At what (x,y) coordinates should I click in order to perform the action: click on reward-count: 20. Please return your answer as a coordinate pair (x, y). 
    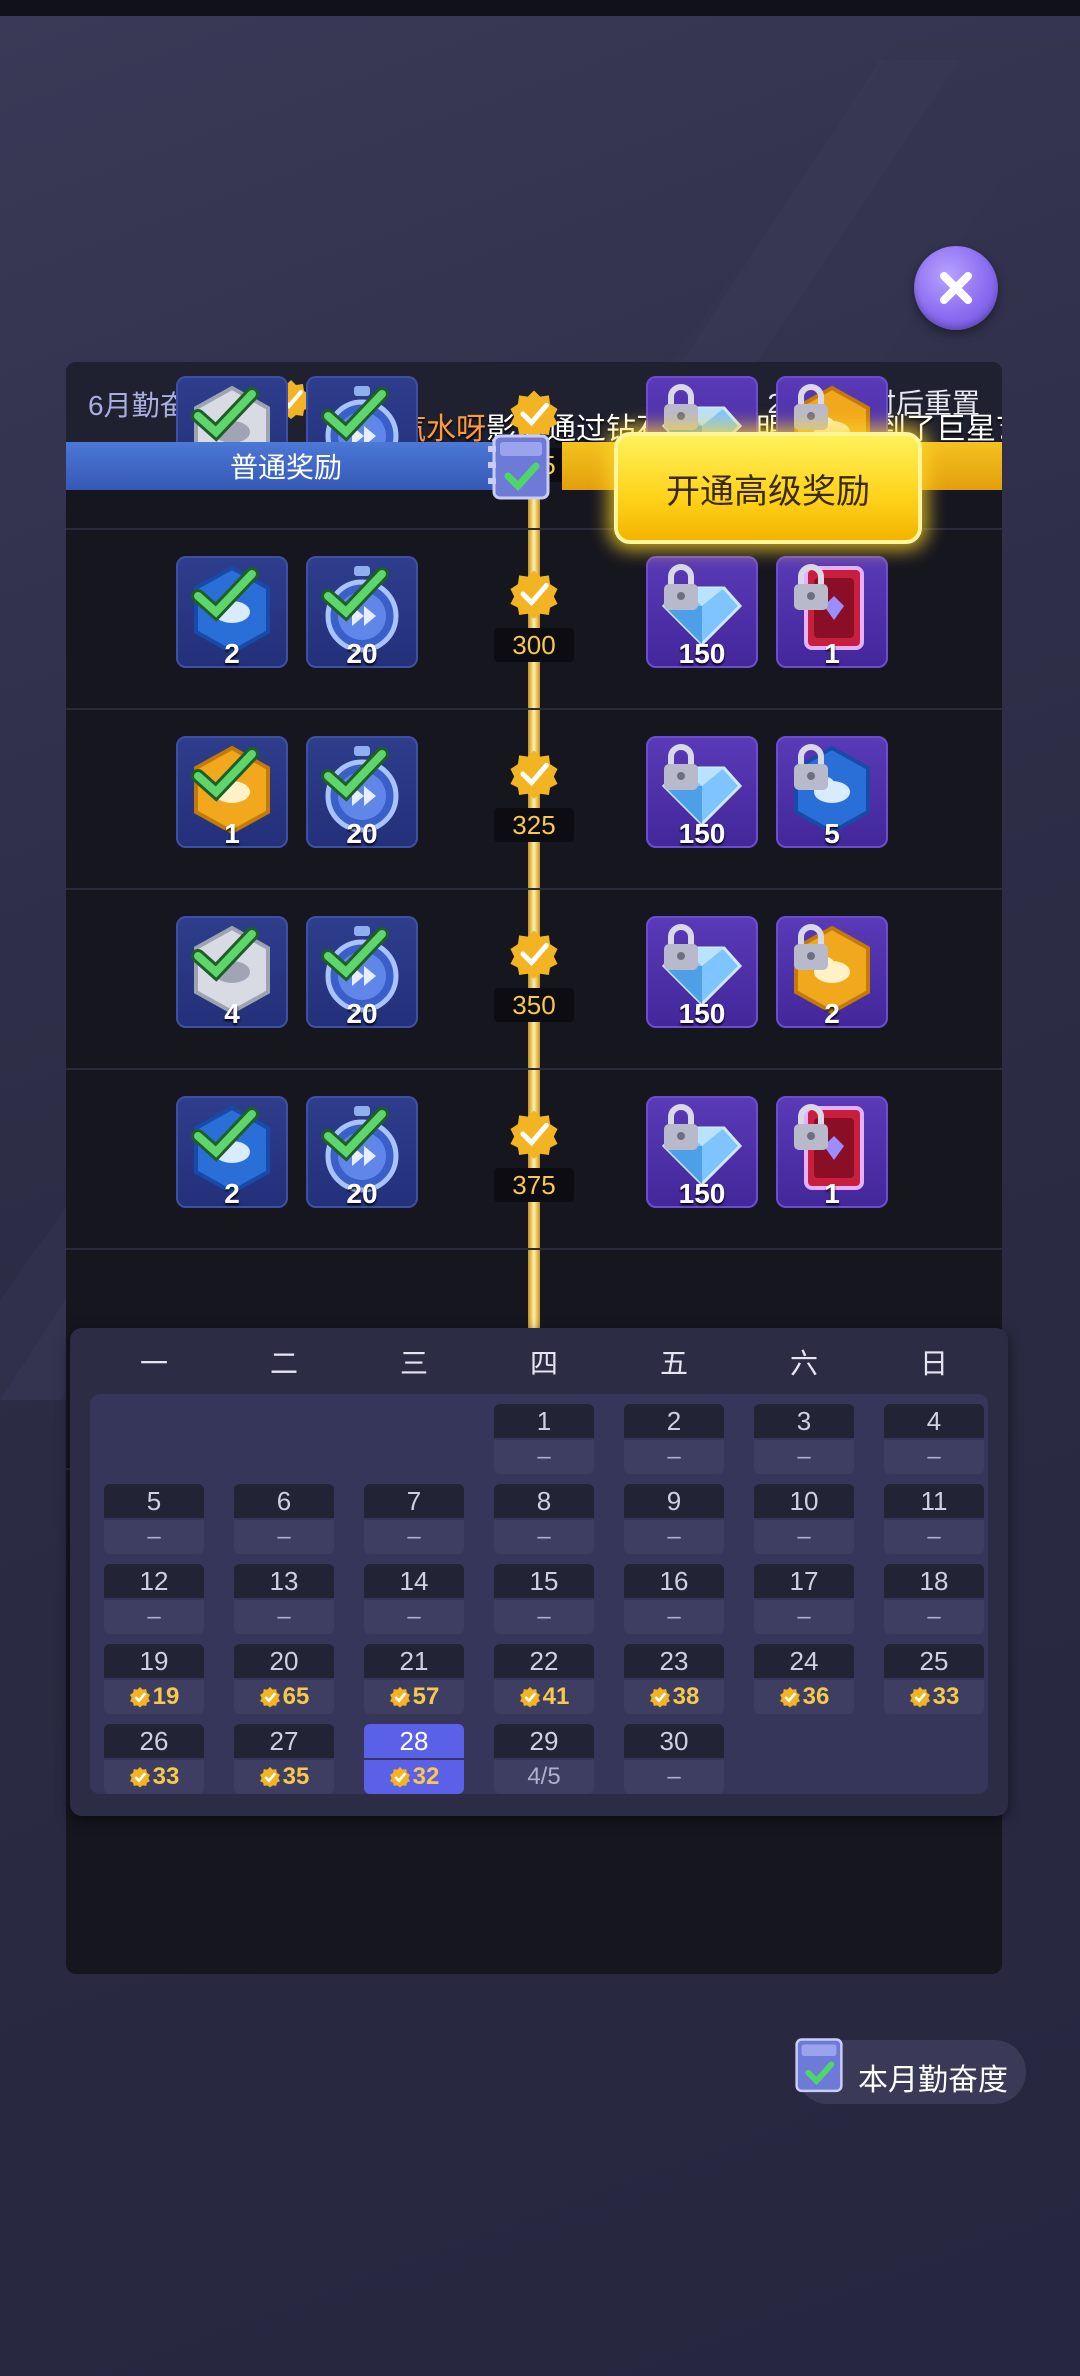
    Looking at the image, I should click on (362, 833).